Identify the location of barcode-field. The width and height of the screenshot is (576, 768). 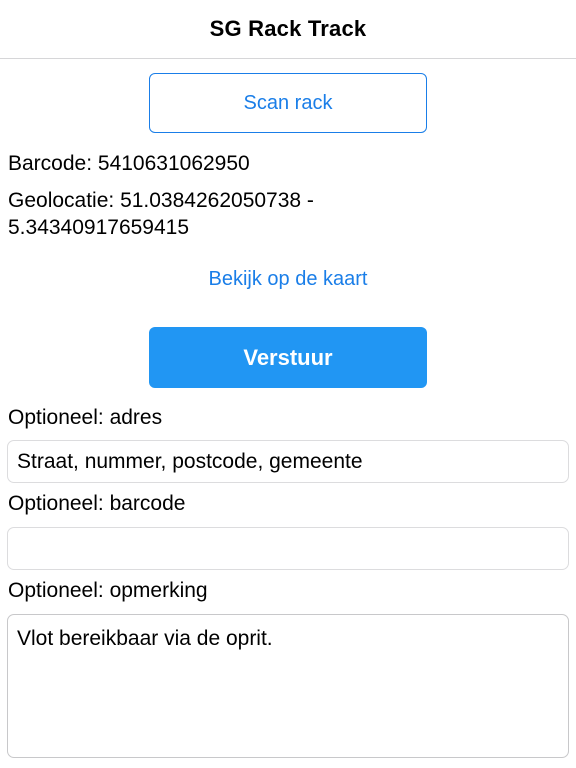
(288, 548).